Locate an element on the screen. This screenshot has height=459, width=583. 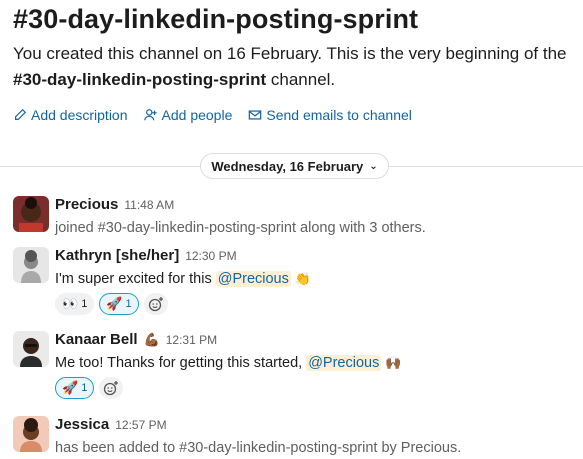
add-person-icon is located at coordinates (150, 115).